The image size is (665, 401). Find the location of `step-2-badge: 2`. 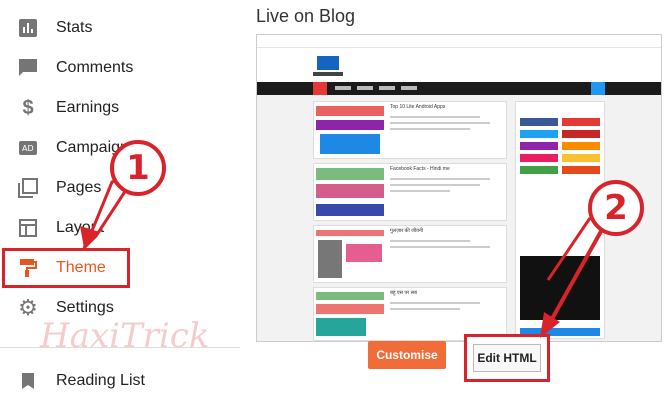

step-2-badge: 2 is located at coordinates (616, 208).